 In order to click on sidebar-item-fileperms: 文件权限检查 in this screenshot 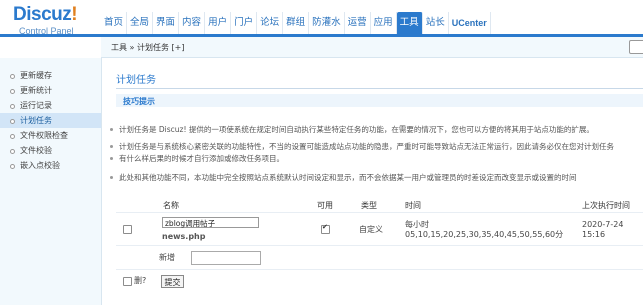, I will do `click(50, 135)`.